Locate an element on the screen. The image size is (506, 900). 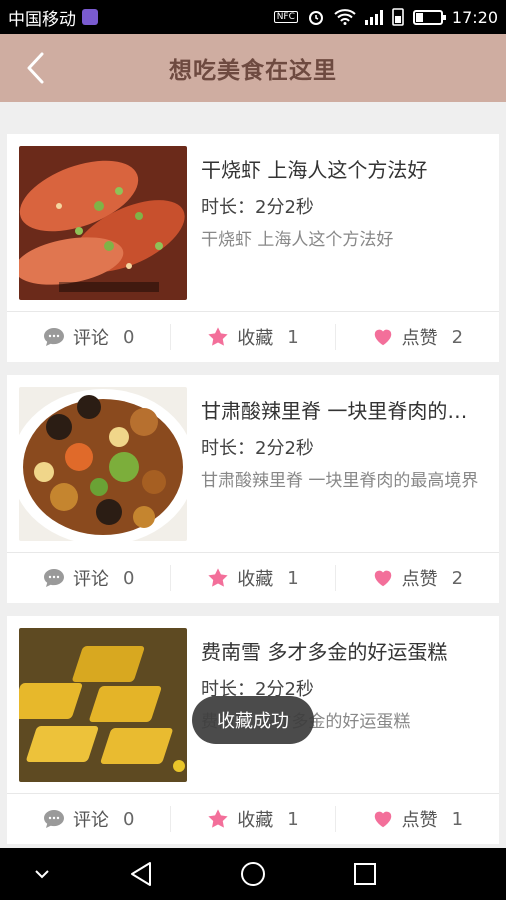
back-icon is located at coordinates (35, 68).